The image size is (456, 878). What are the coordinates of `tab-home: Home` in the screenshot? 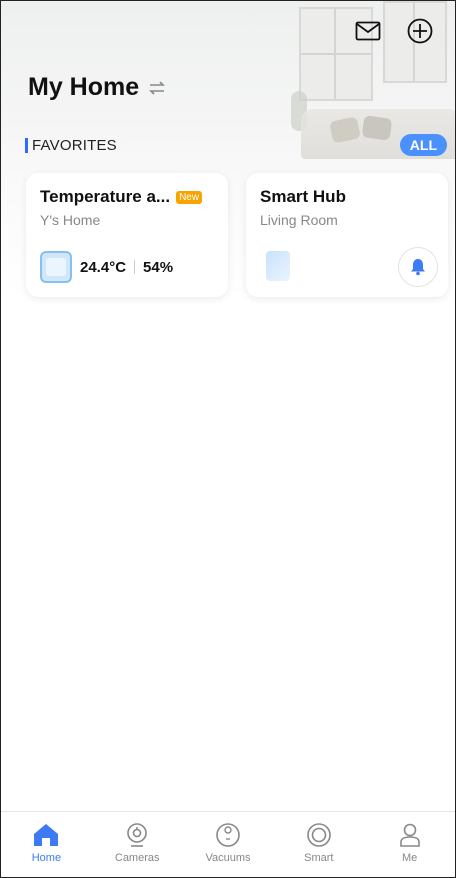 It's located at (46, 843).